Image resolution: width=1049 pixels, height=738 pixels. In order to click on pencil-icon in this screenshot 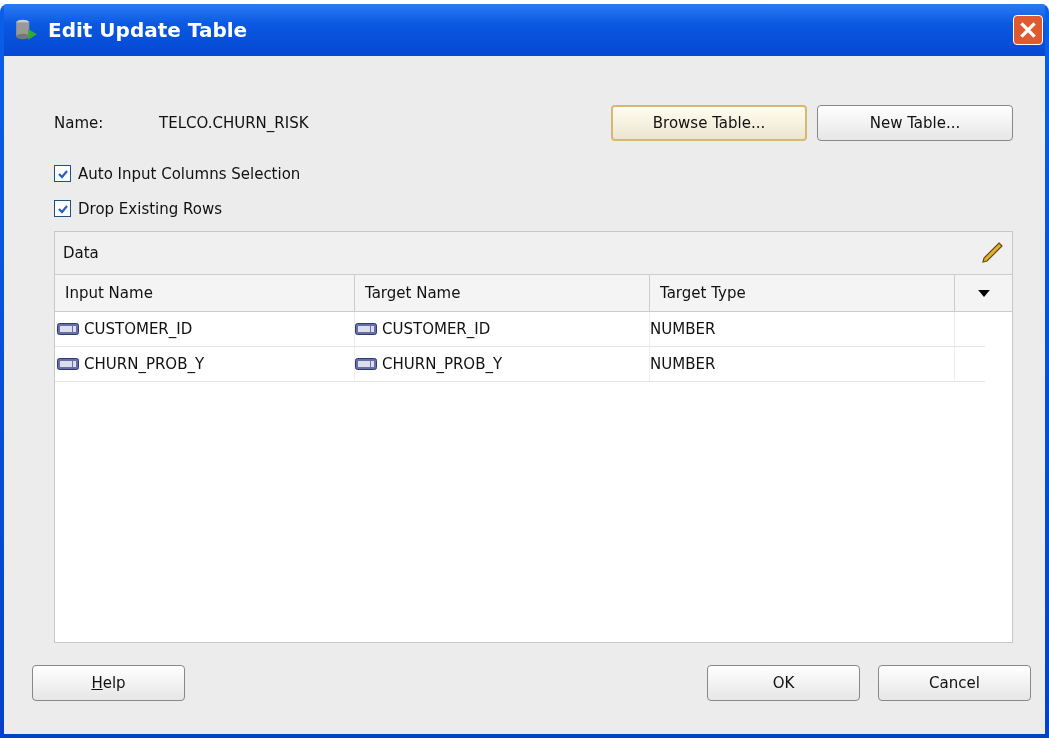, I will do `click(992, 253)`.